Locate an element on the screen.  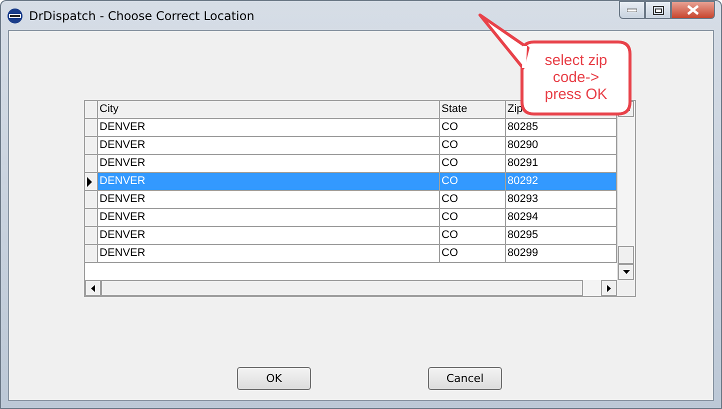
left-arrow-icon is located at coordinates (93, 288).